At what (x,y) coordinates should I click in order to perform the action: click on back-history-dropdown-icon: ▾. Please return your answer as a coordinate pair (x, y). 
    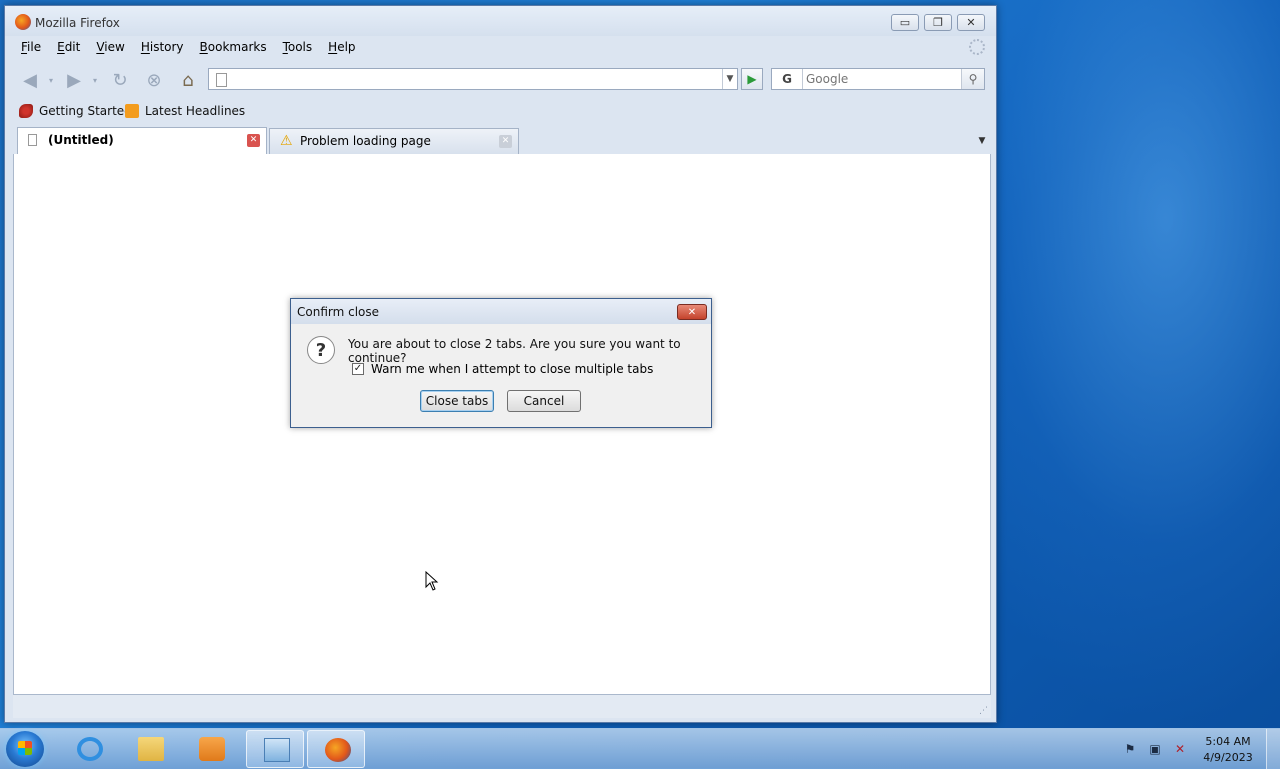
    Looking at the image, I should click on (51, 81).